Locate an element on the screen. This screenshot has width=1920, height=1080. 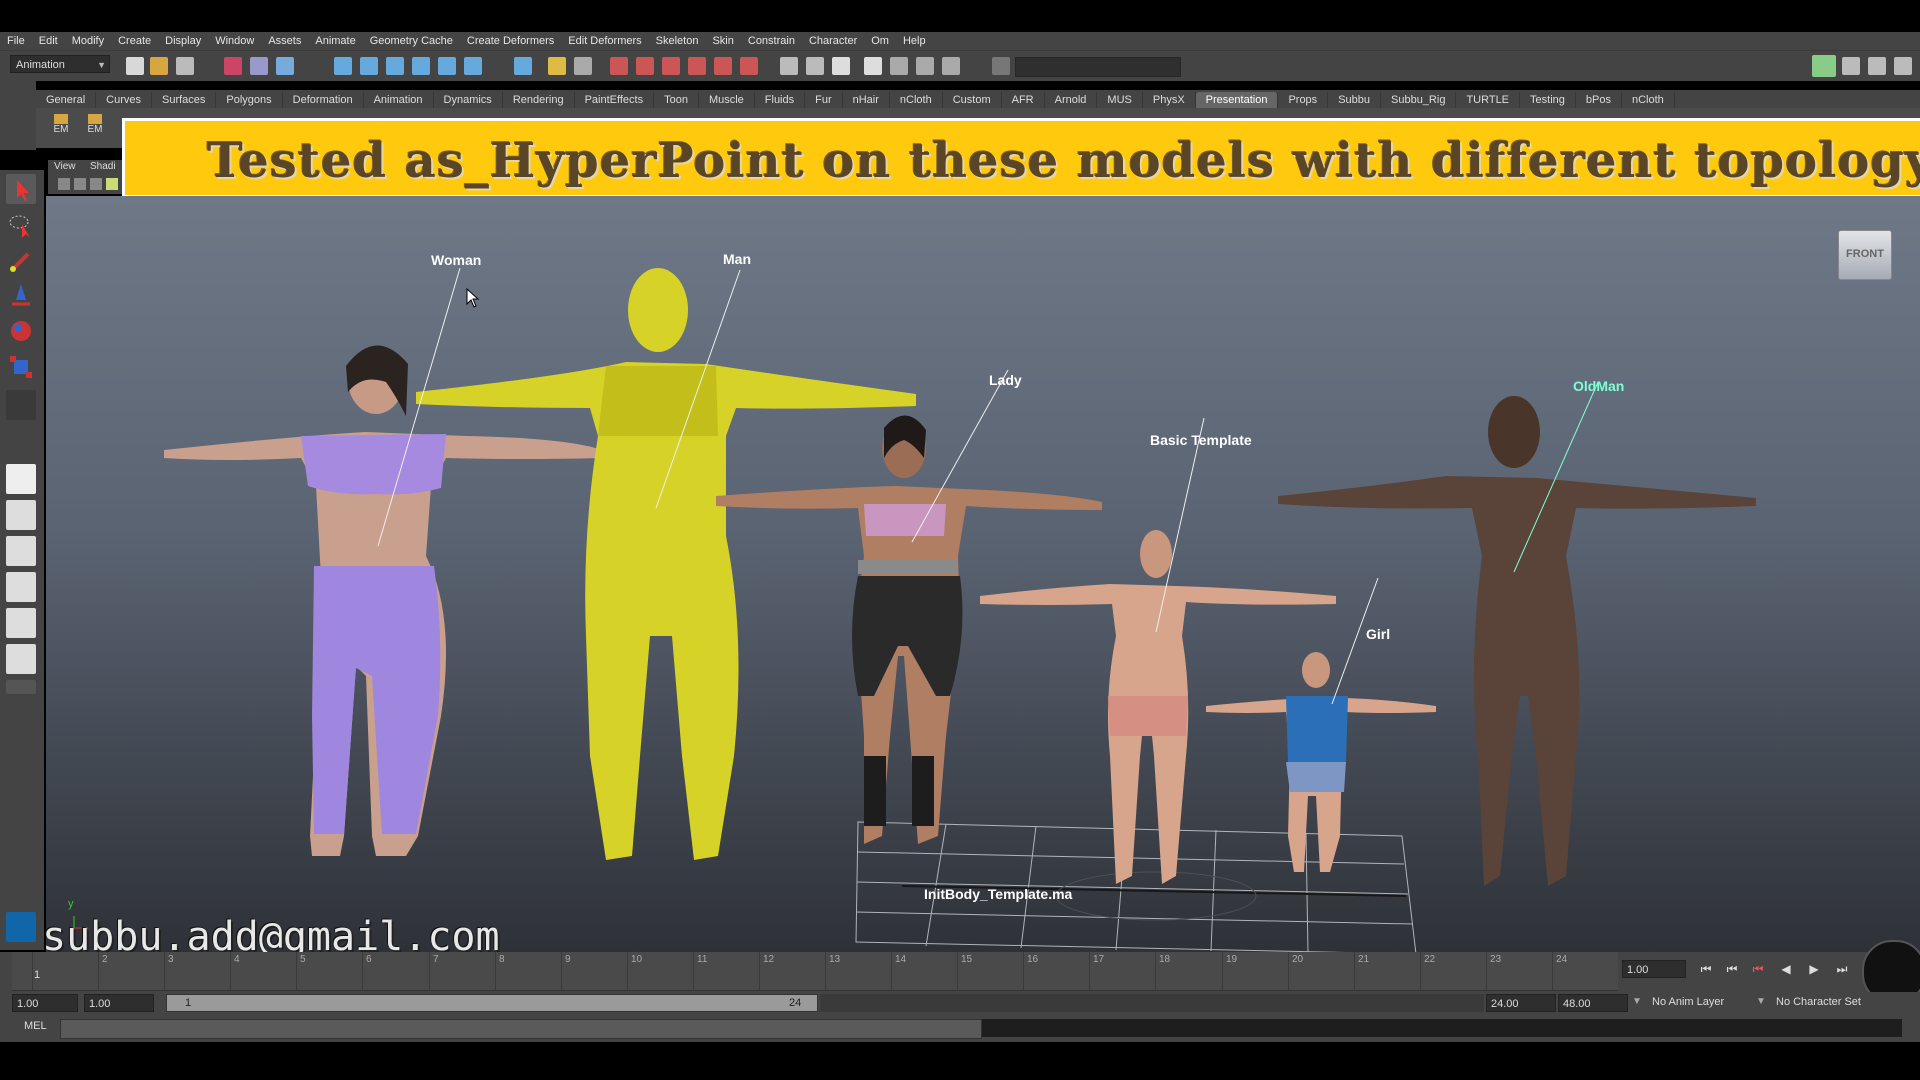
panel-menu-view: View is located at coordinates (65, 166).